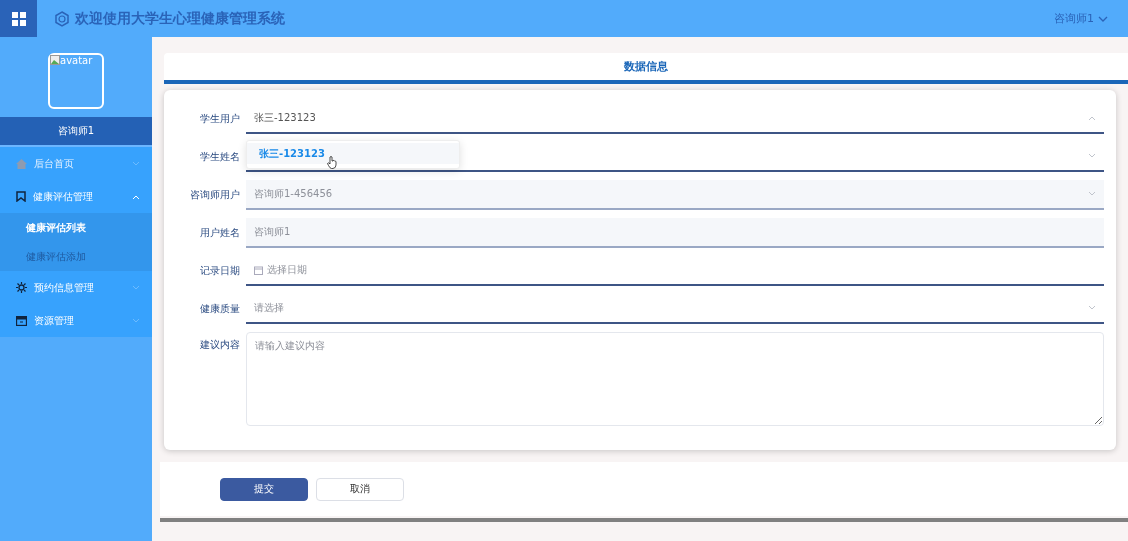 The width and height of the screenshot is (1128, 541). What do you see at coordinates (675, 379) in the screenshot?
I see `text-area: 请输入建议内容` at bounding box center [675, 379].